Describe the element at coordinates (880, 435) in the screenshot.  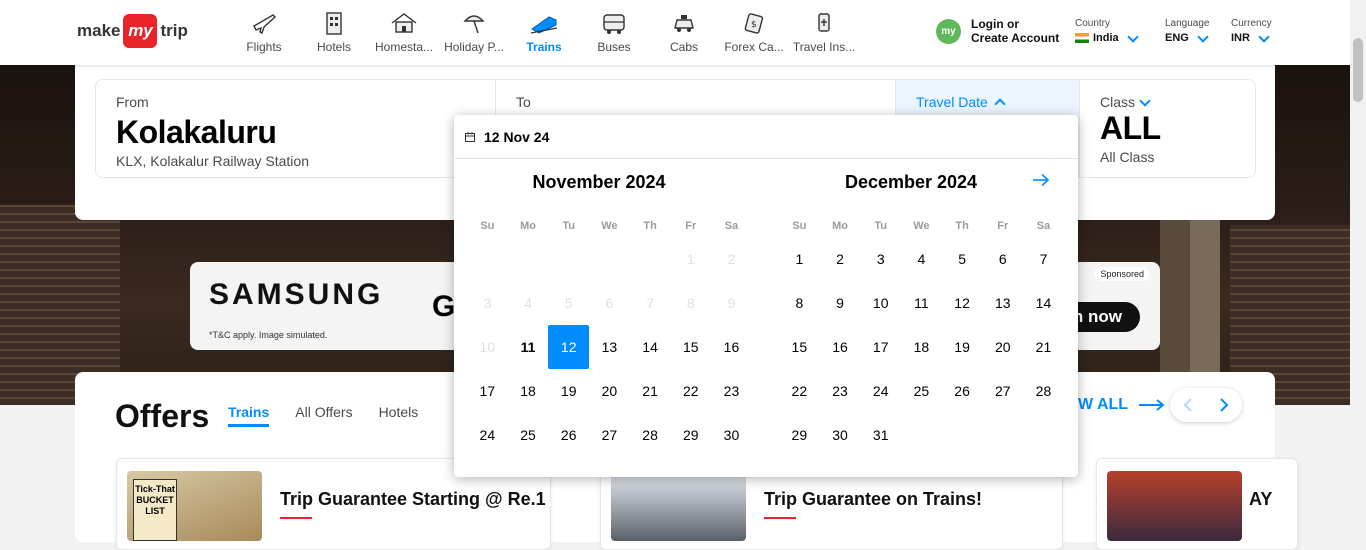
I see `calendar-day: 31` at that location.